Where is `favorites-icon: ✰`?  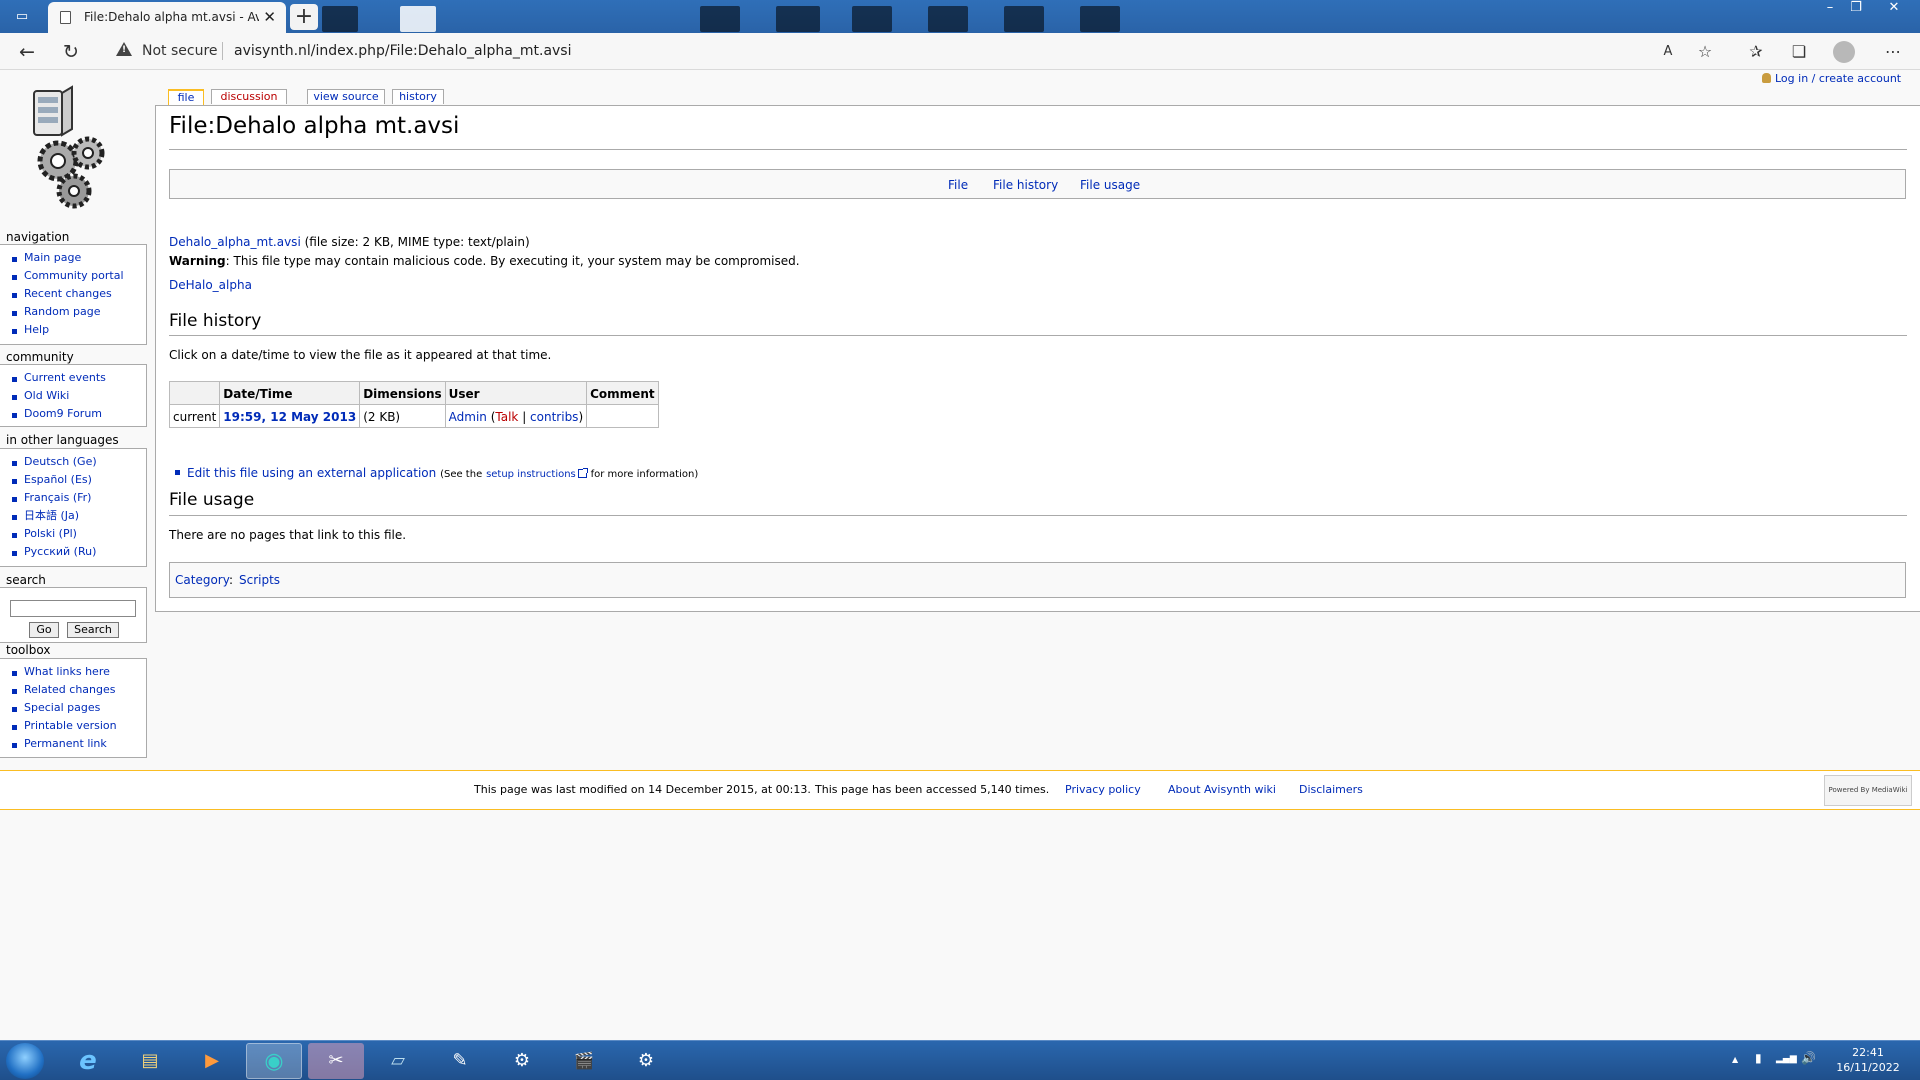
favorites-icon: ✰ is located at coordinates (1756, 52).